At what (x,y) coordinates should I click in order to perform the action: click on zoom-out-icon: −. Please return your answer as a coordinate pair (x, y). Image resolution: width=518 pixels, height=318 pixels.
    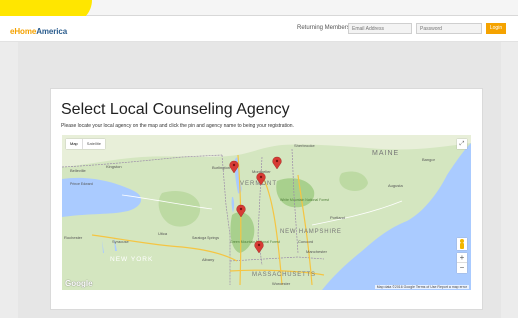
    Looking at the image, I should click on (462, 268).